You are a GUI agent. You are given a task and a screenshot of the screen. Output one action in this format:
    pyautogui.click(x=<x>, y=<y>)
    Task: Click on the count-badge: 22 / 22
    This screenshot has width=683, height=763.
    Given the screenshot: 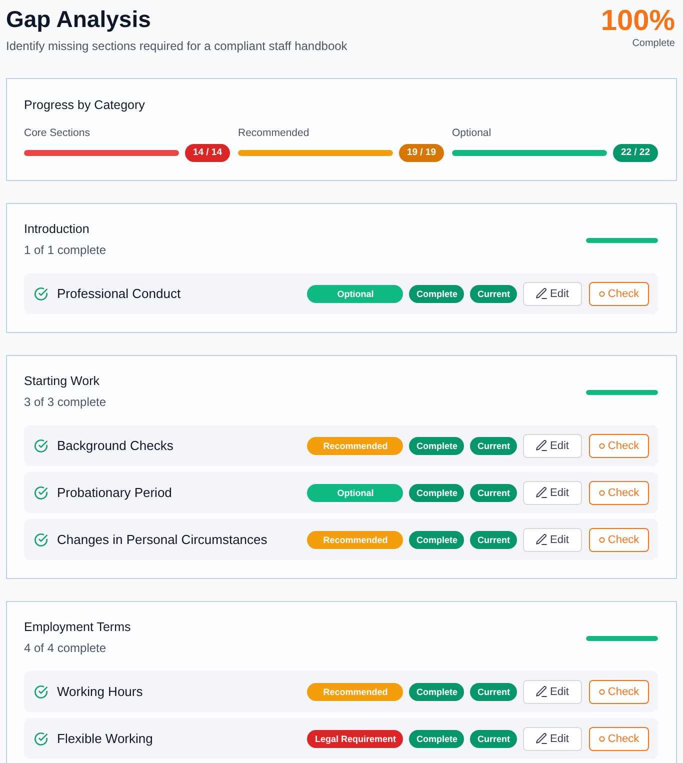 What is the action you would take?
    pyautogui.click(x=635, y=153)
    